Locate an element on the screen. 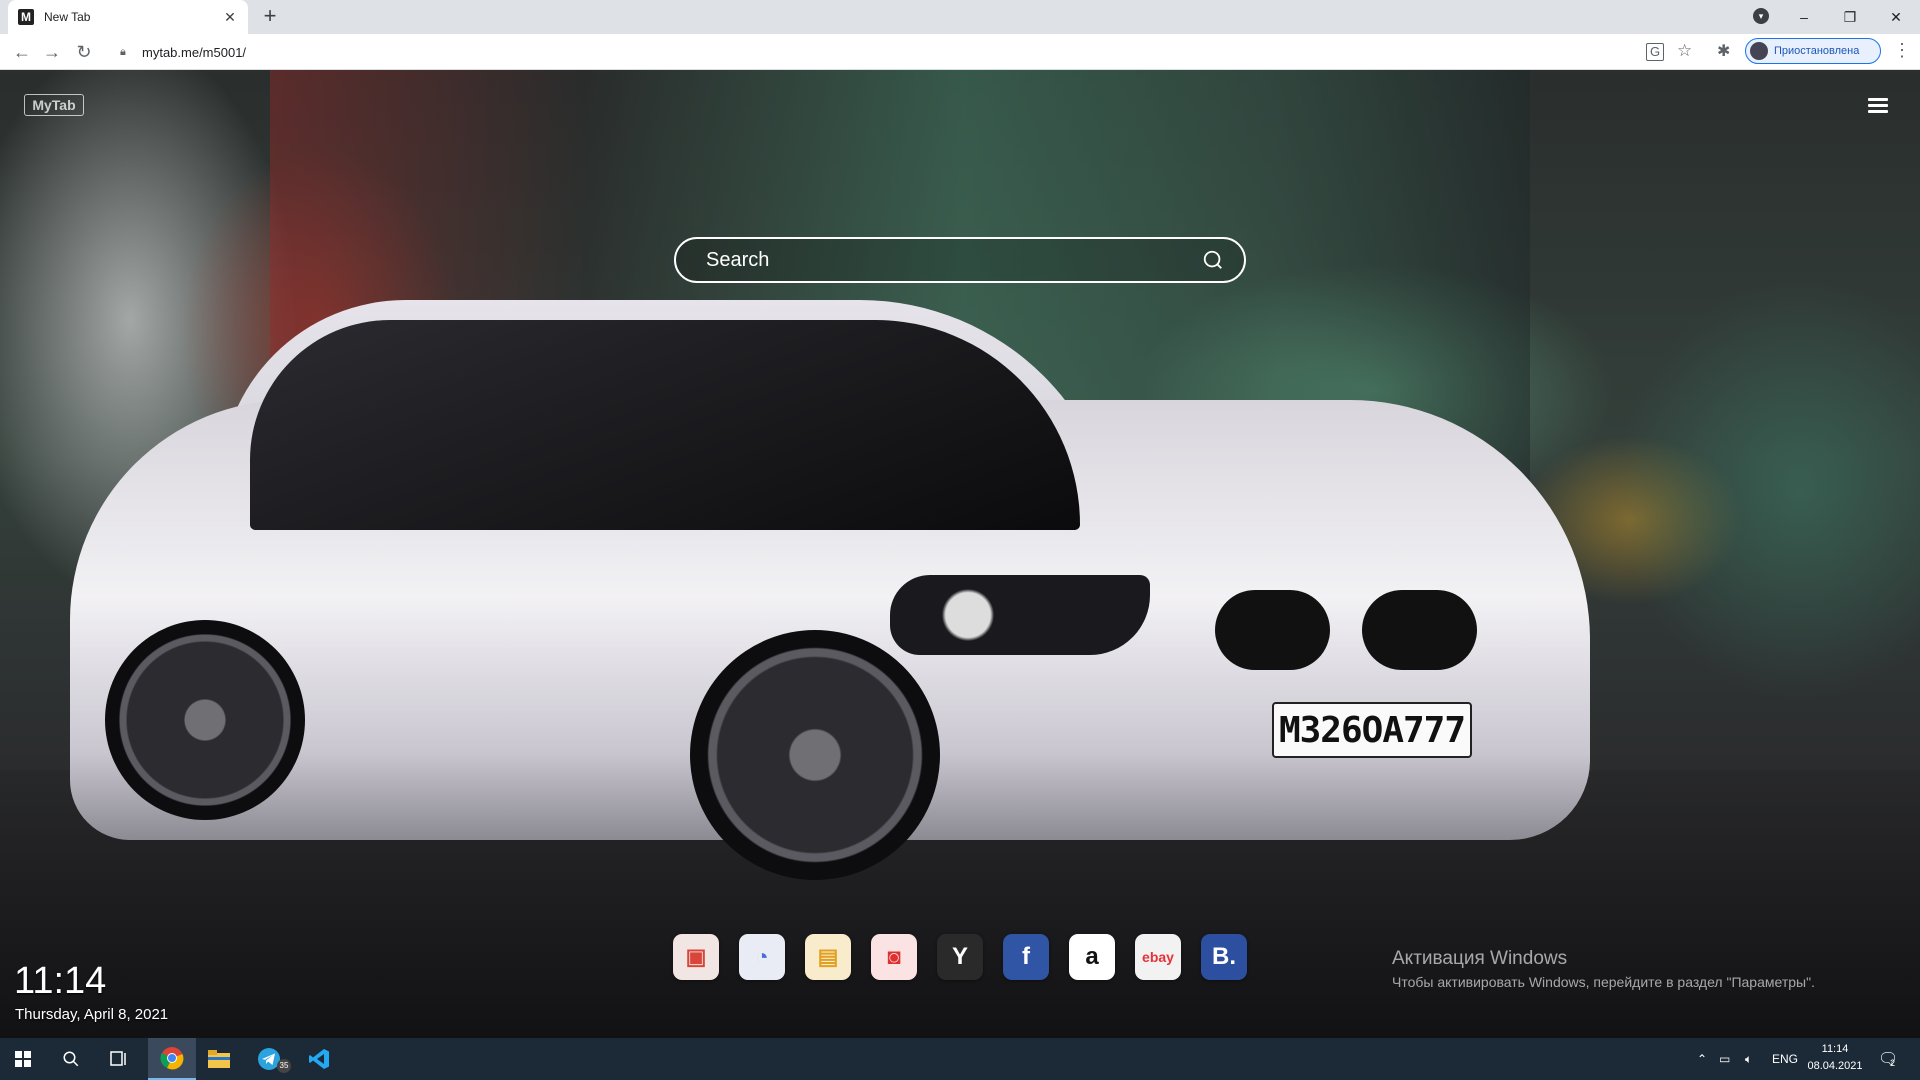  car-headlight is located at coordinates (1020, 615).